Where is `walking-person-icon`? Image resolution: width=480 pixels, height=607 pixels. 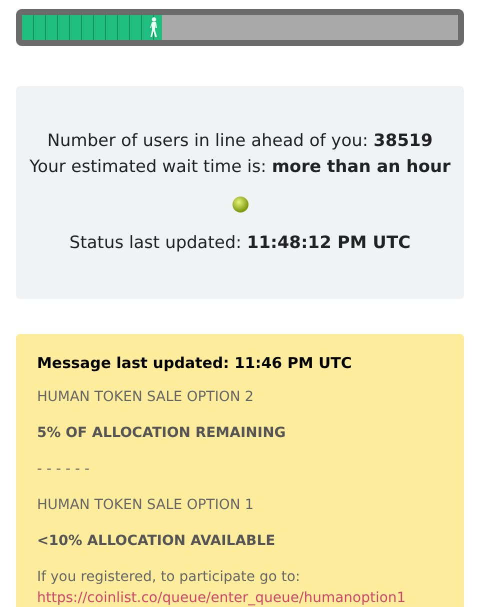
walking-person-icon is located at coordinates (153, 27).